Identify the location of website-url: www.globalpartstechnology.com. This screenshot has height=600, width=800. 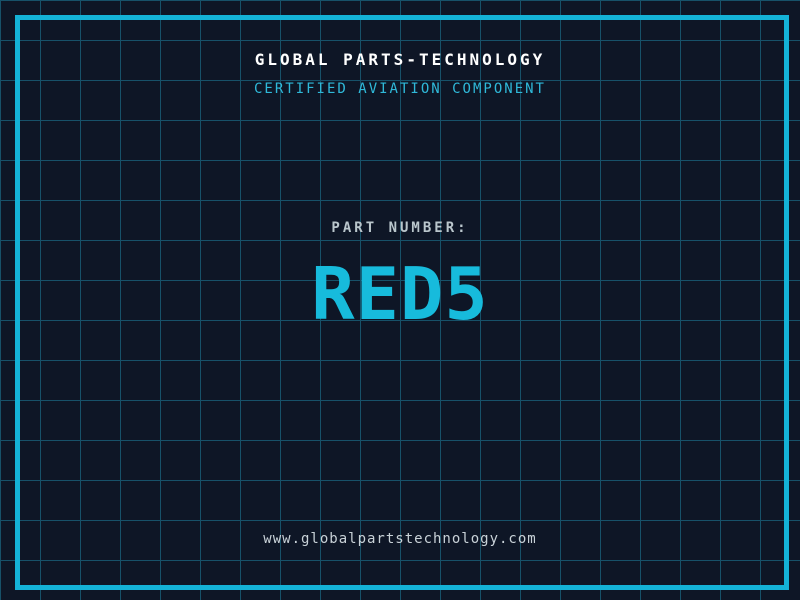
(400, 539).